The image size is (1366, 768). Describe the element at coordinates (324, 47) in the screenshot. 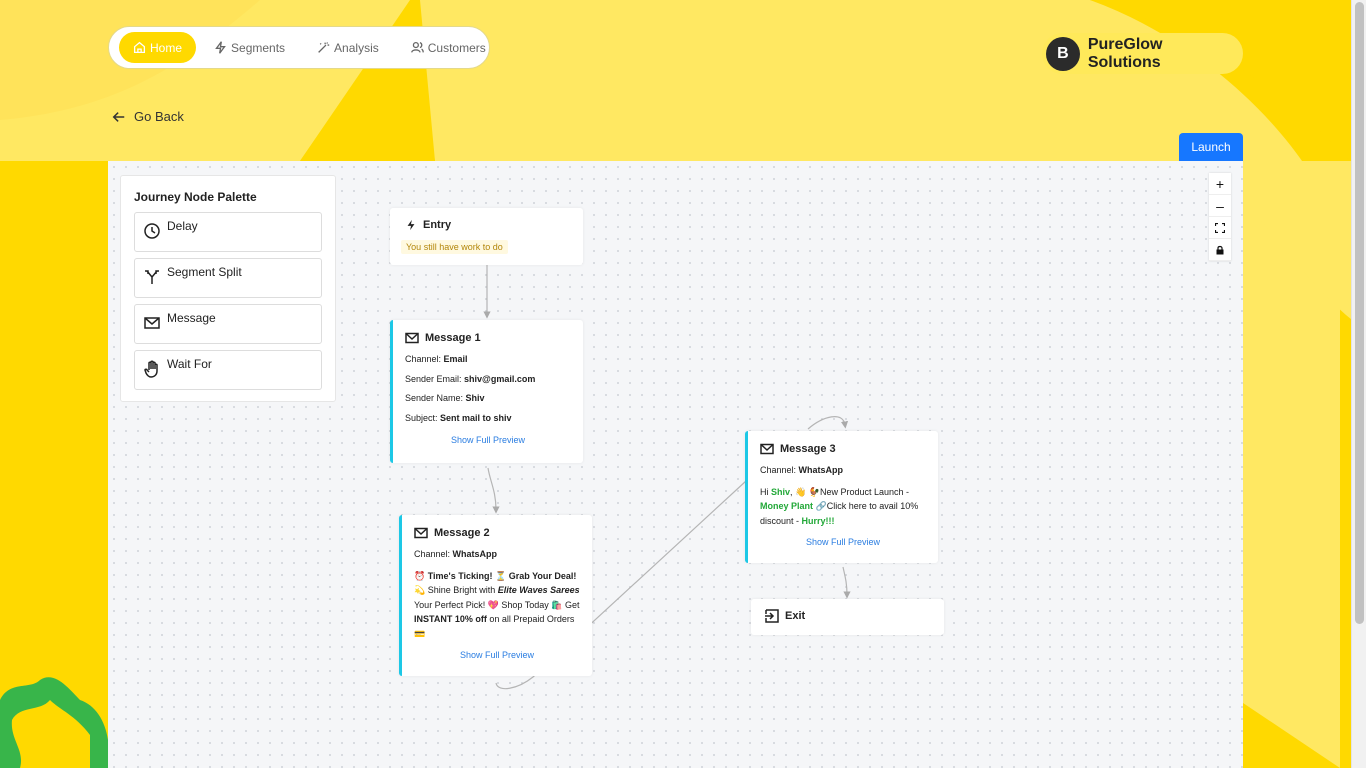

I see `wand-icon` at that location.